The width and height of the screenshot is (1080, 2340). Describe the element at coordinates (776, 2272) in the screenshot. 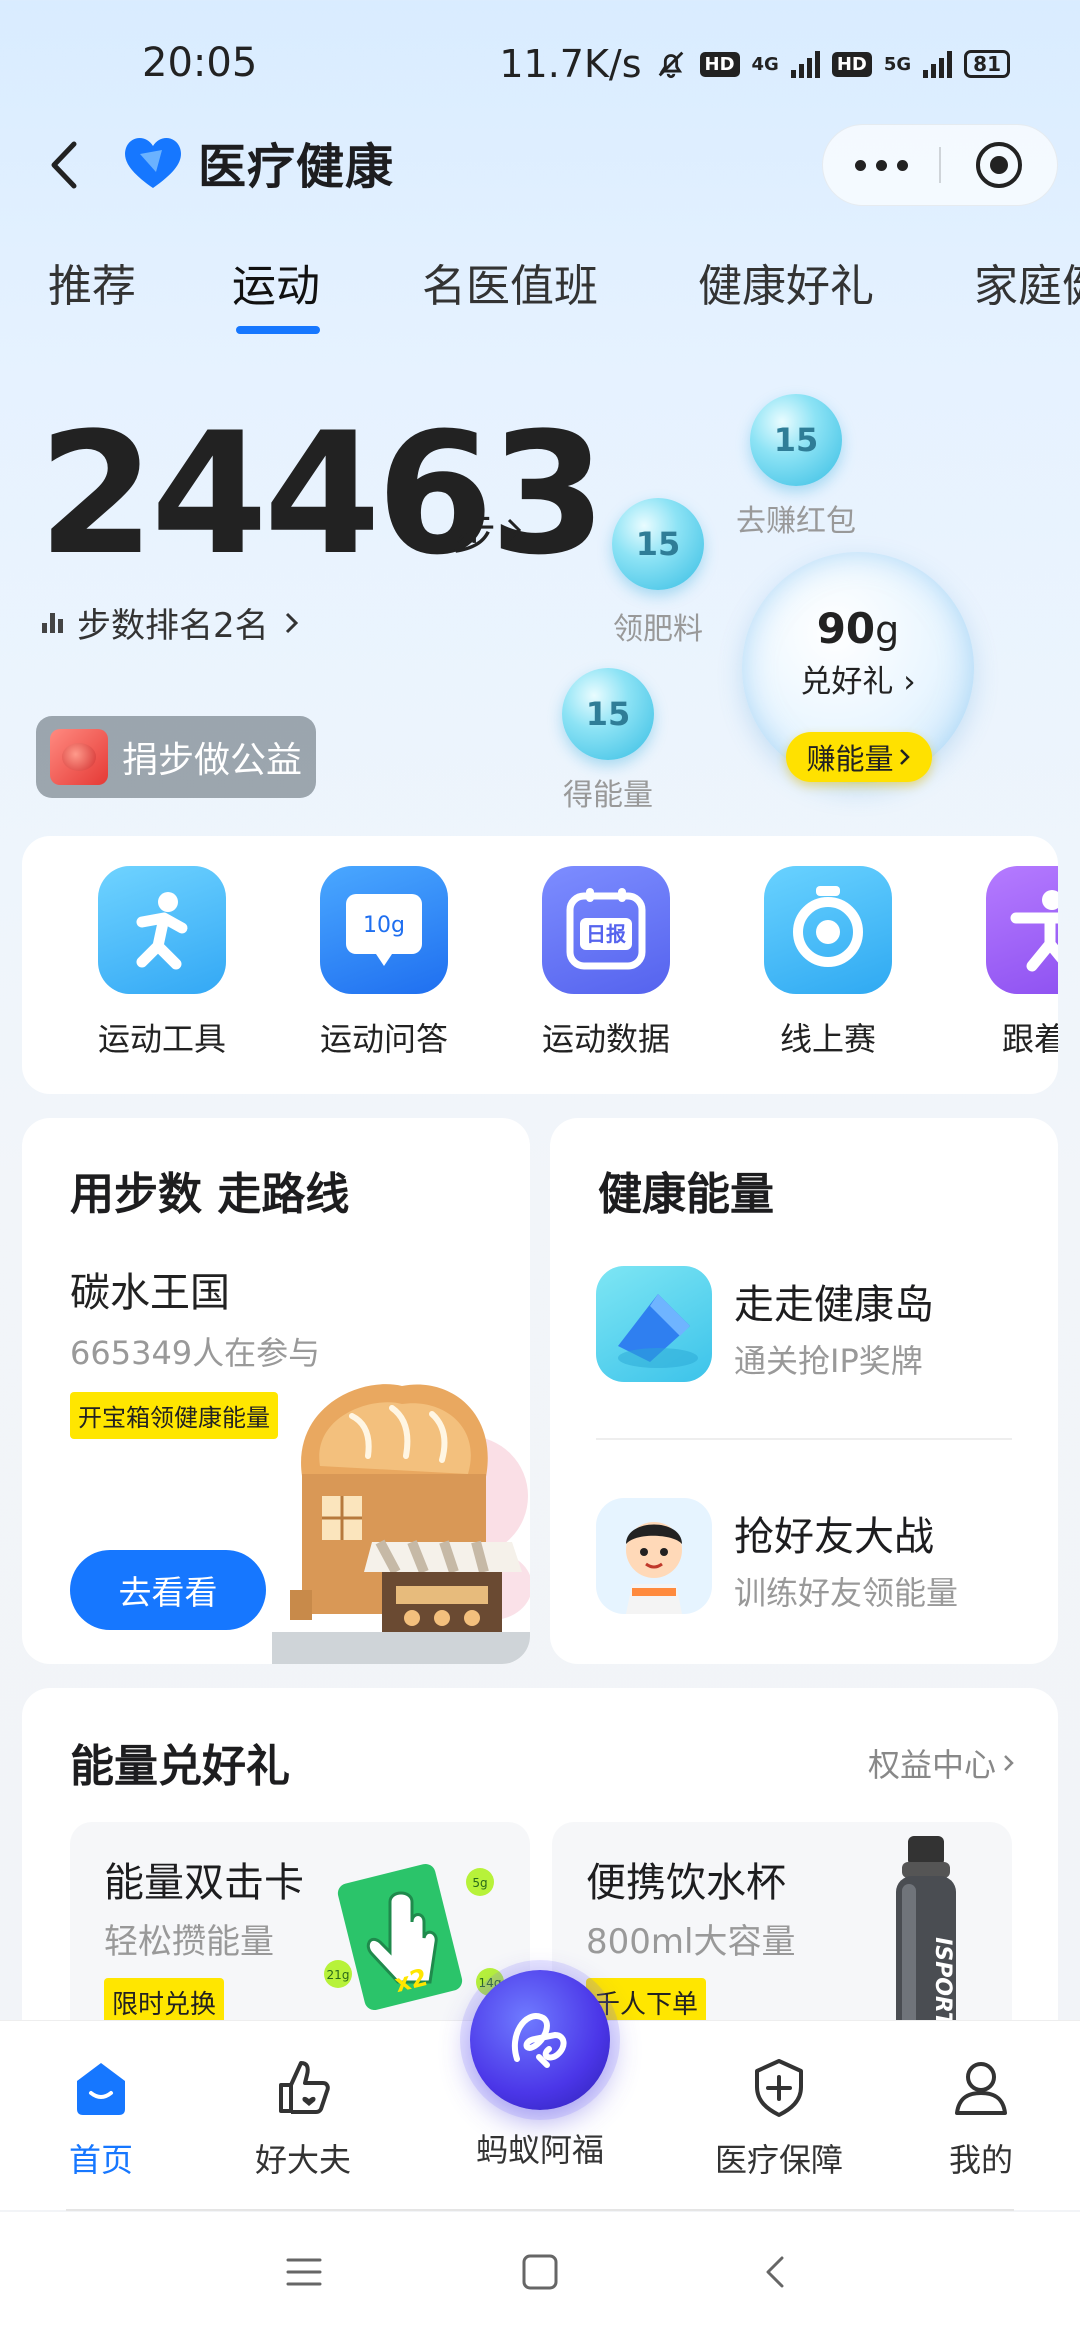

I see `system-back-icon` at that location.